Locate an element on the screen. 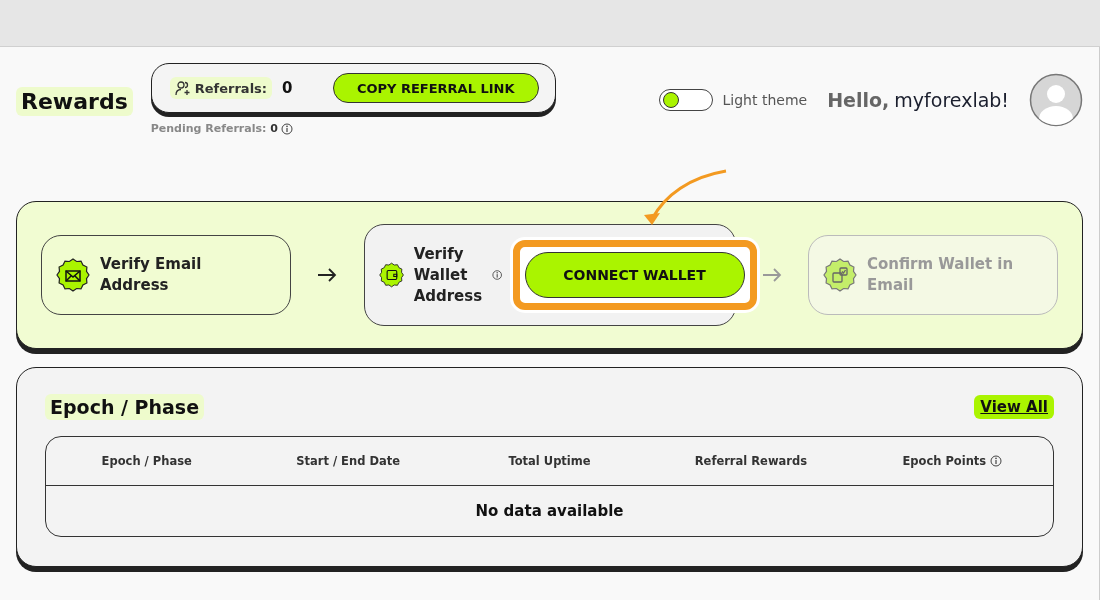  avatar-icon is located at coordinates (1056, 100).